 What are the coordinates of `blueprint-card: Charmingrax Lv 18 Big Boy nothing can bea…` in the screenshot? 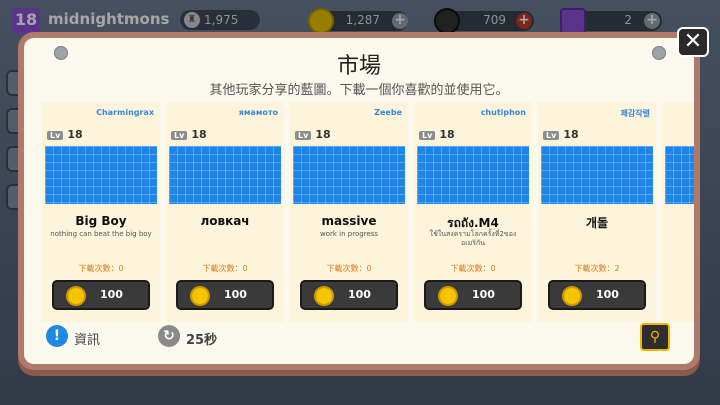 It's located at (101, 212).